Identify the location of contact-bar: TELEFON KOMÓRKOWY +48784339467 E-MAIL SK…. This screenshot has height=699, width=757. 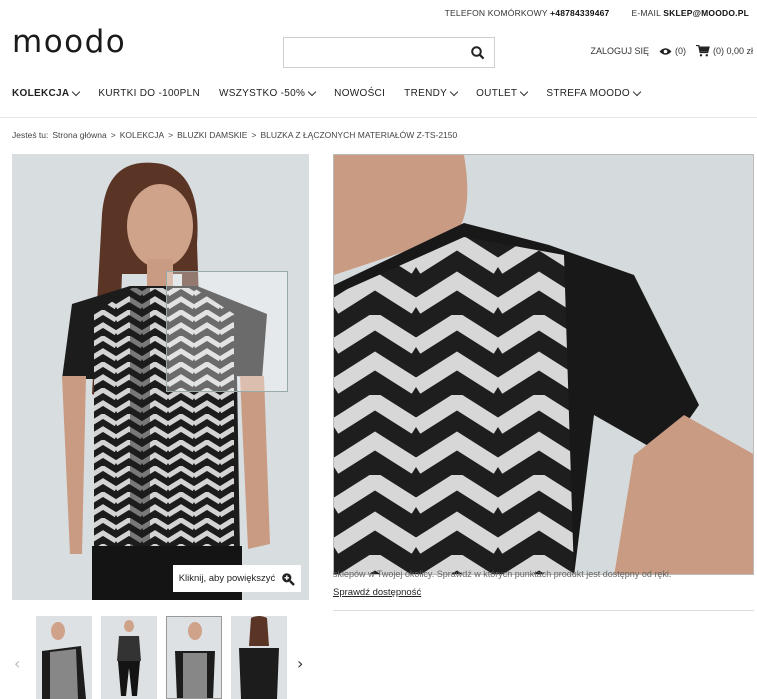
(597, 13).